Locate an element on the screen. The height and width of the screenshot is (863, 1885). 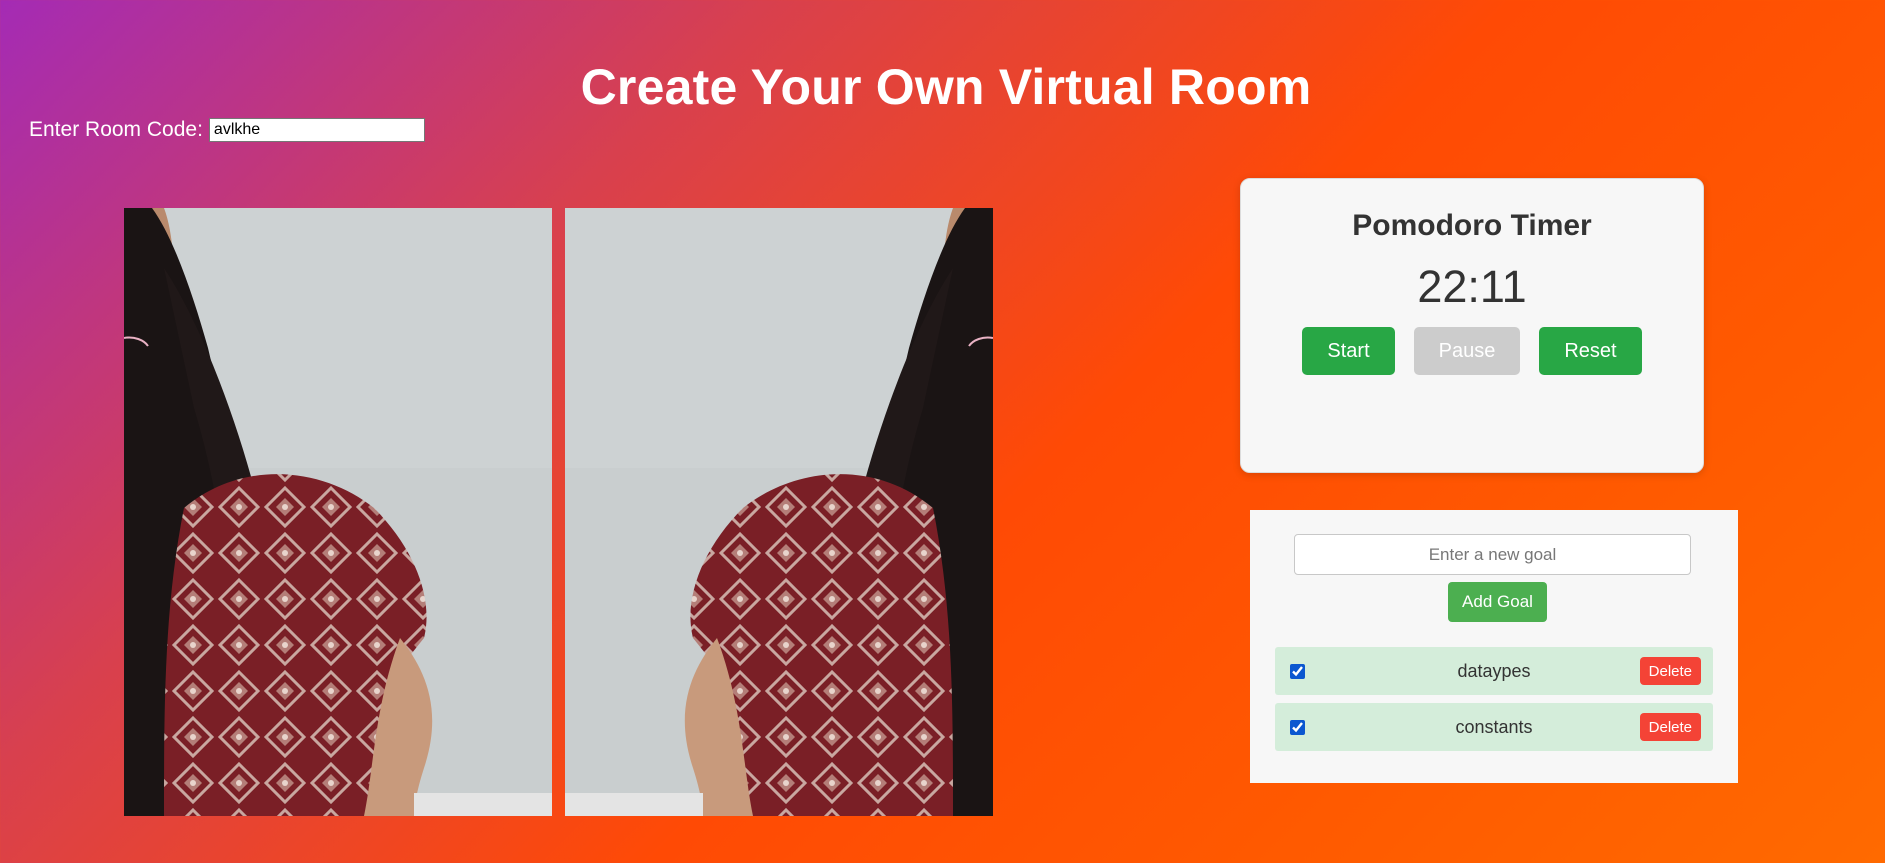
goal-item: constants Delete is located at coordinates (1494, 727).